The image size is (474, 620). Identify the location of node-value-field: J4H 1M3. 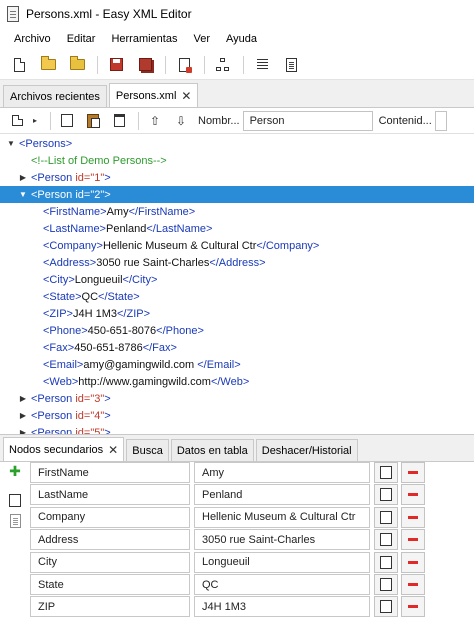
(282, 607).